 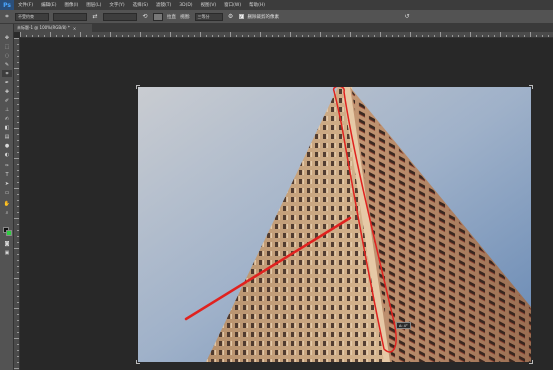 What do you see at coordinates (93, 5) in the screenshot?
I see `menu-layer: 图层(L)` at bounding box center [93, 5].